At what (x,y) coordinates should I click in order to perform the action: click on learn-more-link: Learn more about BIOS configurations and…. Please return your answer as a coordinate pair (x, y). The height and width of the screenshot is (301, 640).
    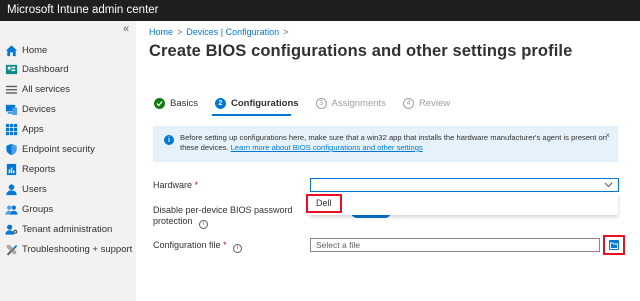
    Looking at the image, I should click on (327, 147).